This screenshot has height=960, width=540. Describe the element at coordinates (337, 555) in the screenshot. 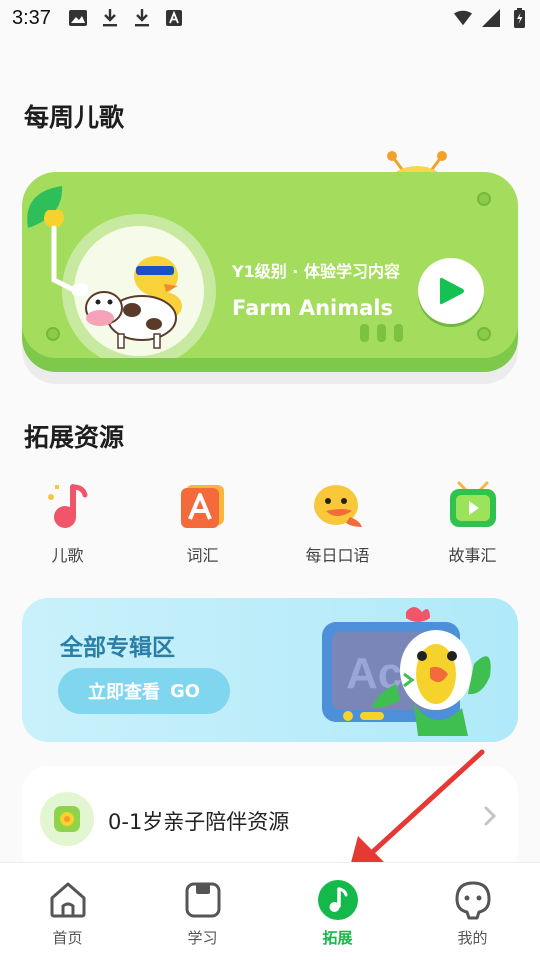

I see `resource-daily-speaking-label: 每日口语` at that location.